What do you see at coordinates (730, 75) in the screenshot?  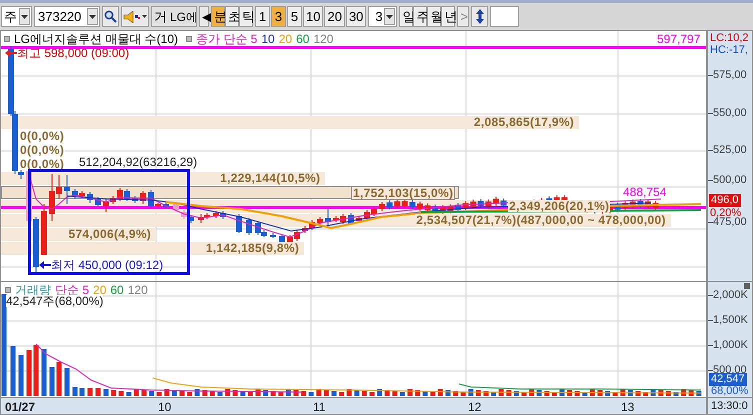 I see `axis-tick-label: 575,00` at bounding box center [730, 75].